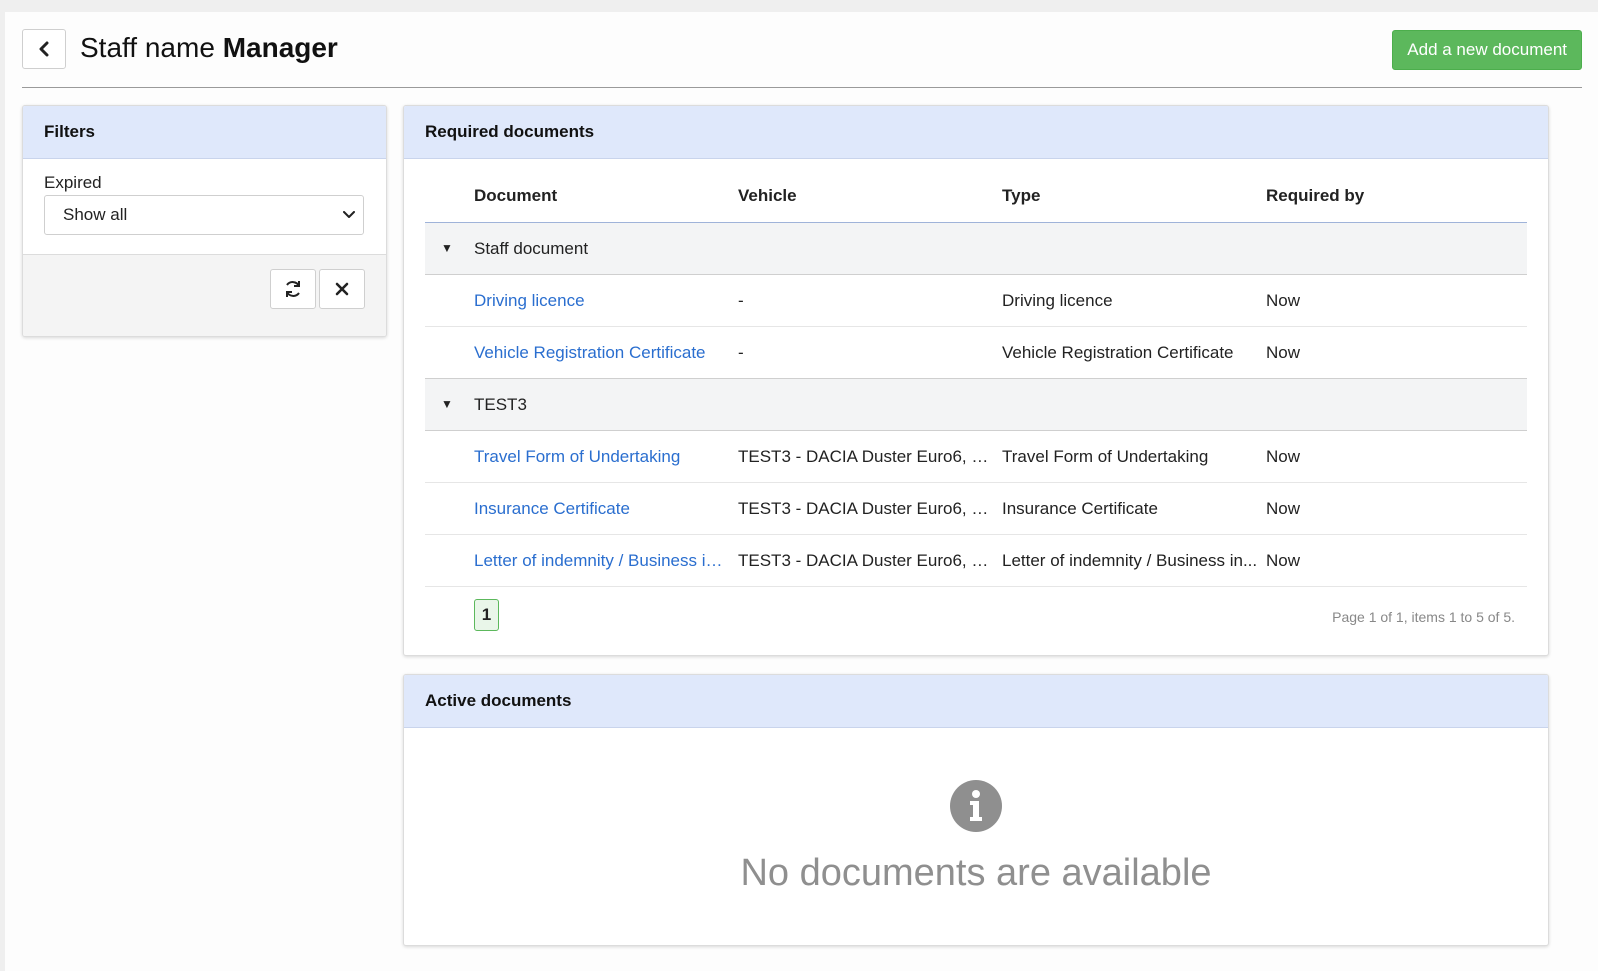 The image size is (1598, 971). What do you see at coordinates (531, 248) in the screenshot?
I see `group-name: Staff document` at bounding box center [531, 248].